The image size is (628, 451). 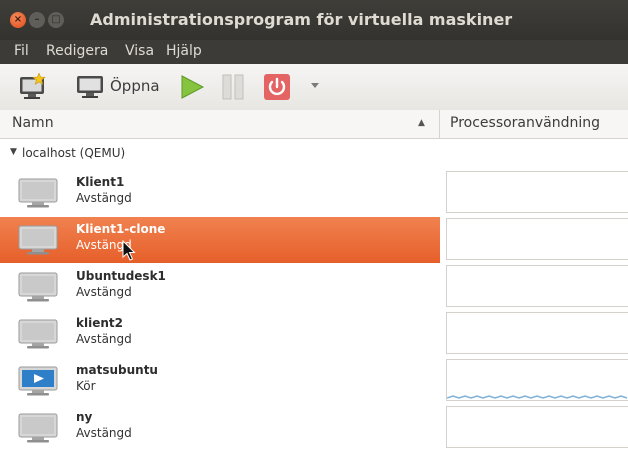 What do you see at coordinates (314, 52) in the screenshot?
I see `menu-bar: Fil Redigera Visa Hjälp` at bounding box center [314, 52].